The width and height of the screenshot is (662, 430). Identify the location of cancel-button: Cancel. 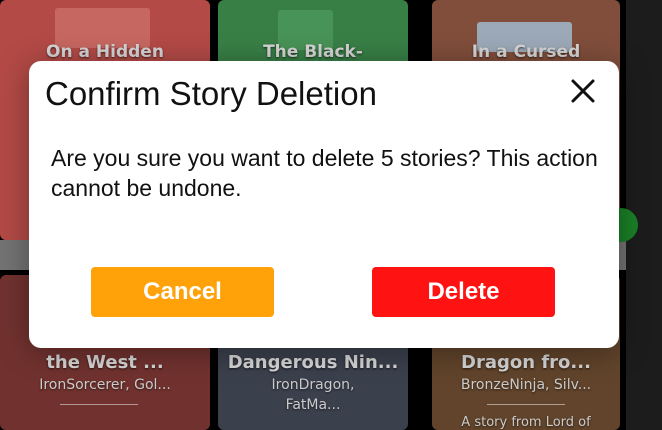
(182, 292).